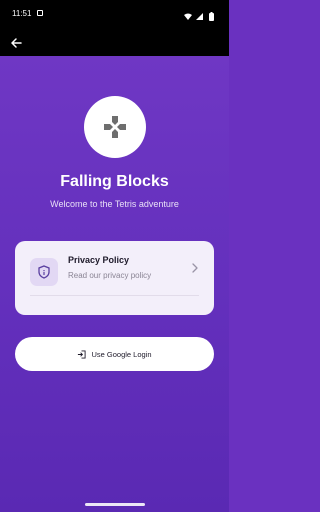  I want to click on sim-card-icon, so click(40, 13).